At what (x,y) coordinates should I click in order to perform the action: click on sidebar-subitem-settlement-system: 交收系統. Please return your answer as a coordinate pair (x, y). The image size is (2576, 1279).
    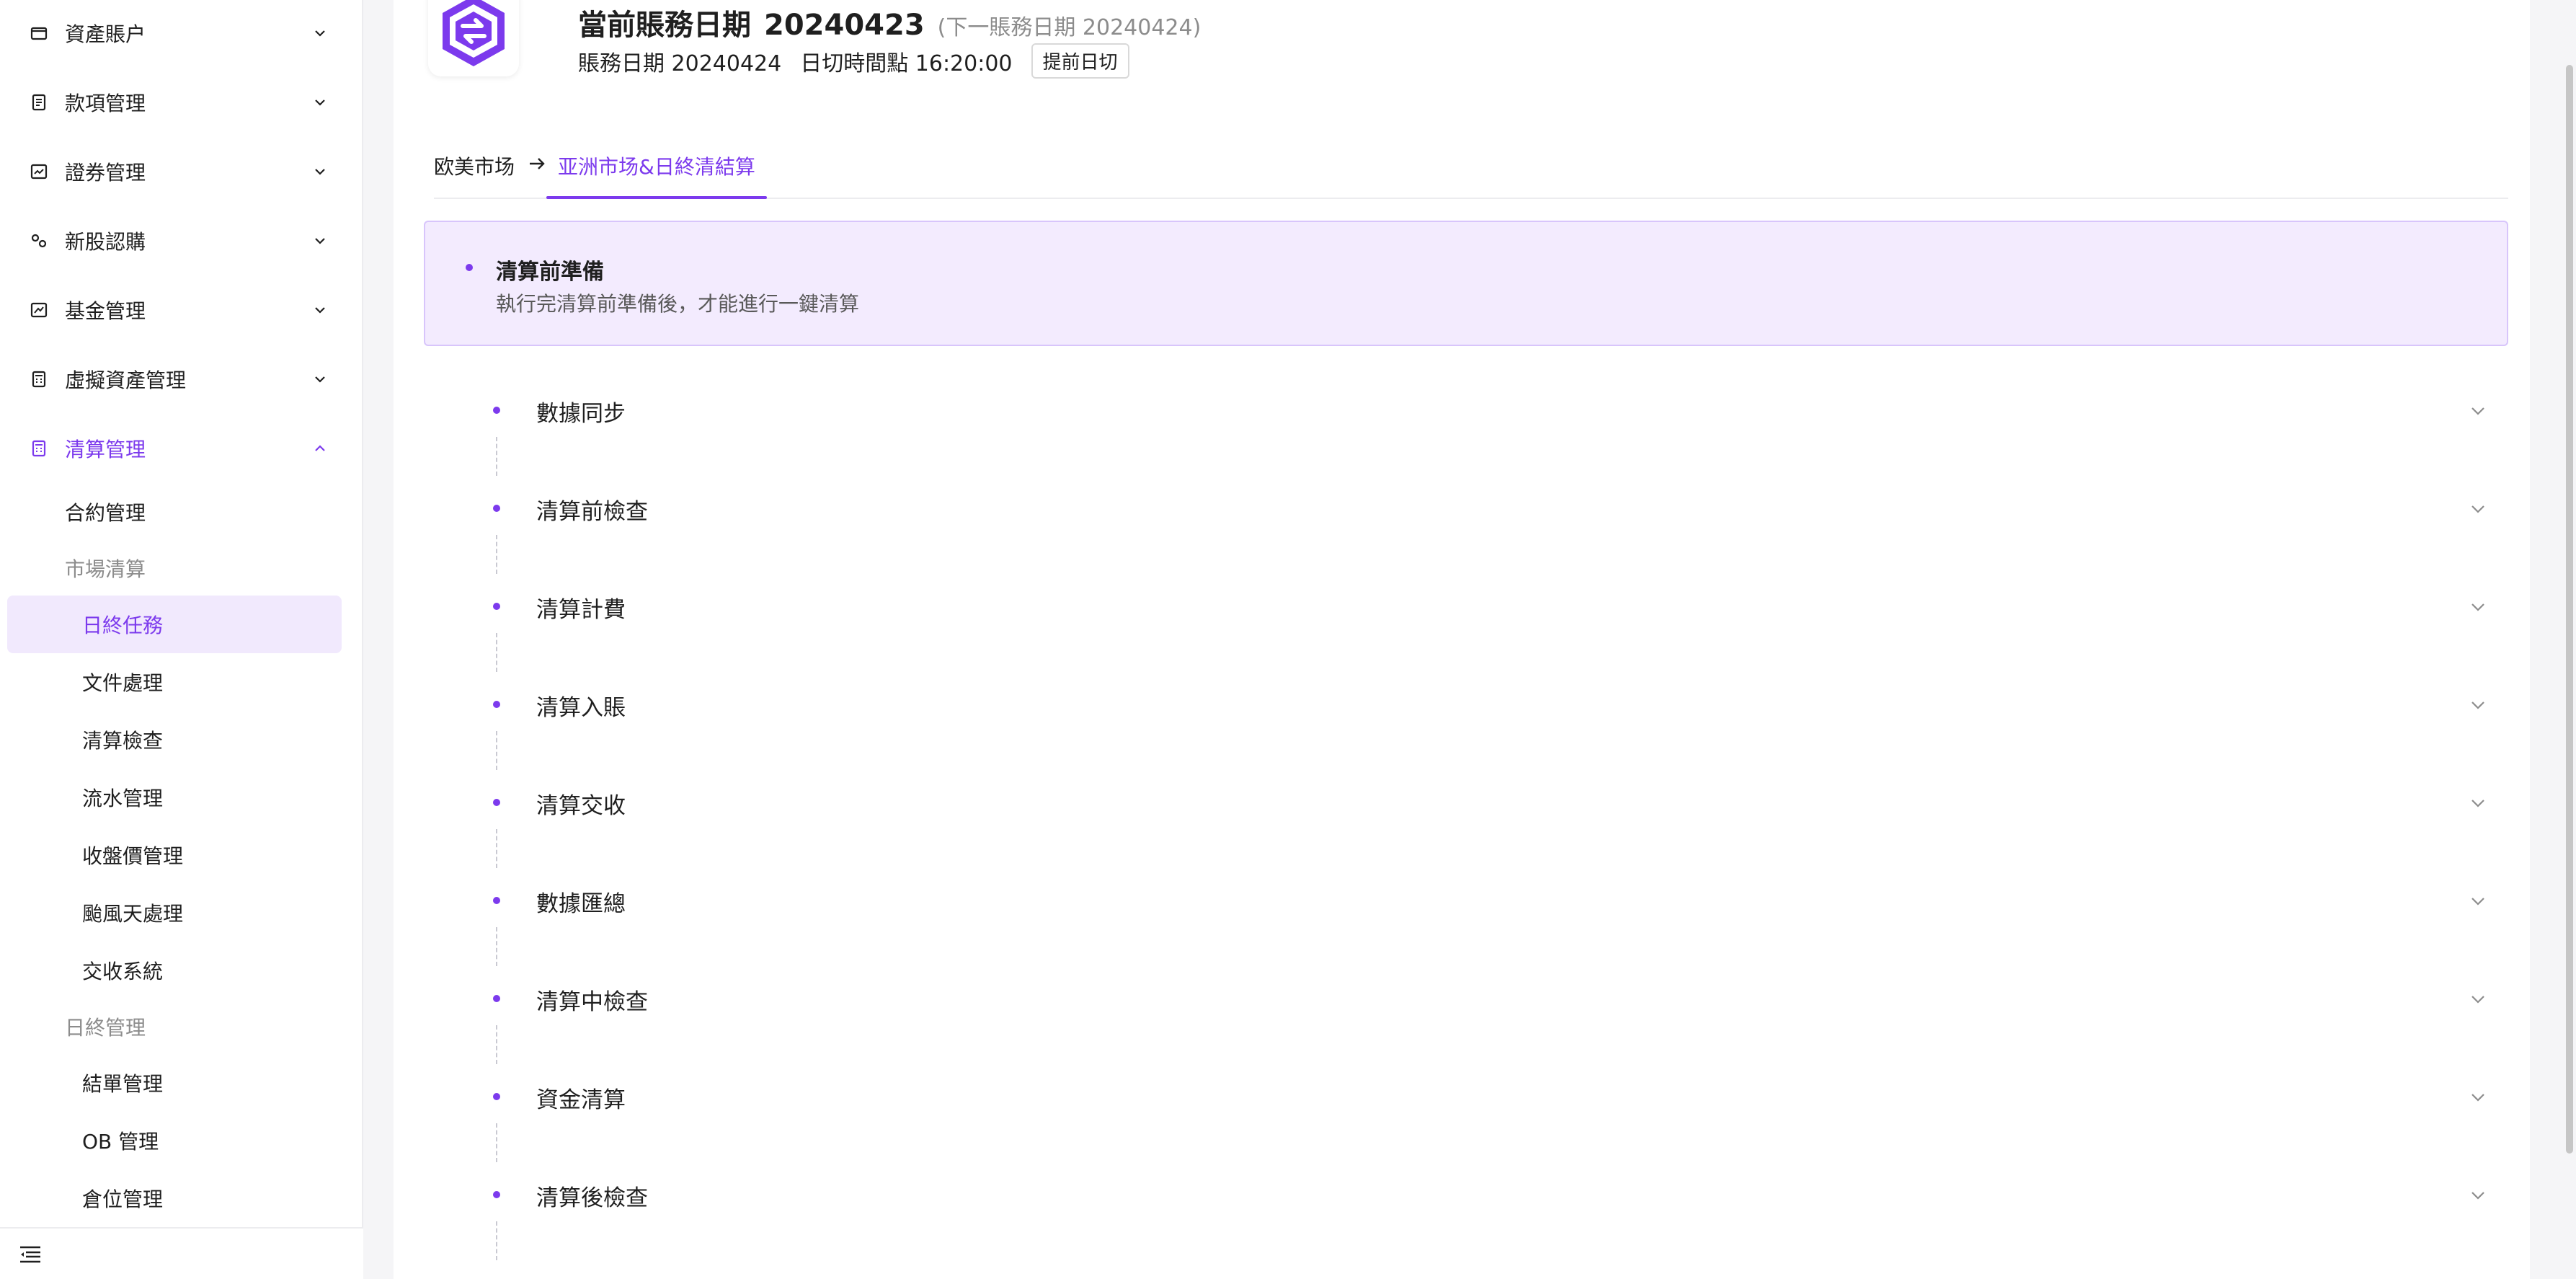
    Looking at the image, I should click on (181, 970).